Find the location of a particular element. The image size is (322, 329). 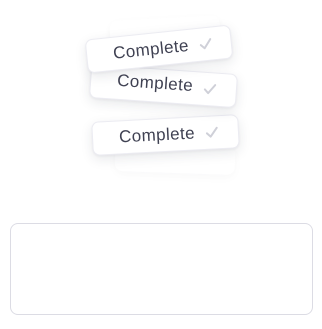

complete-badge: Complete is located at coordinates (159, 49).